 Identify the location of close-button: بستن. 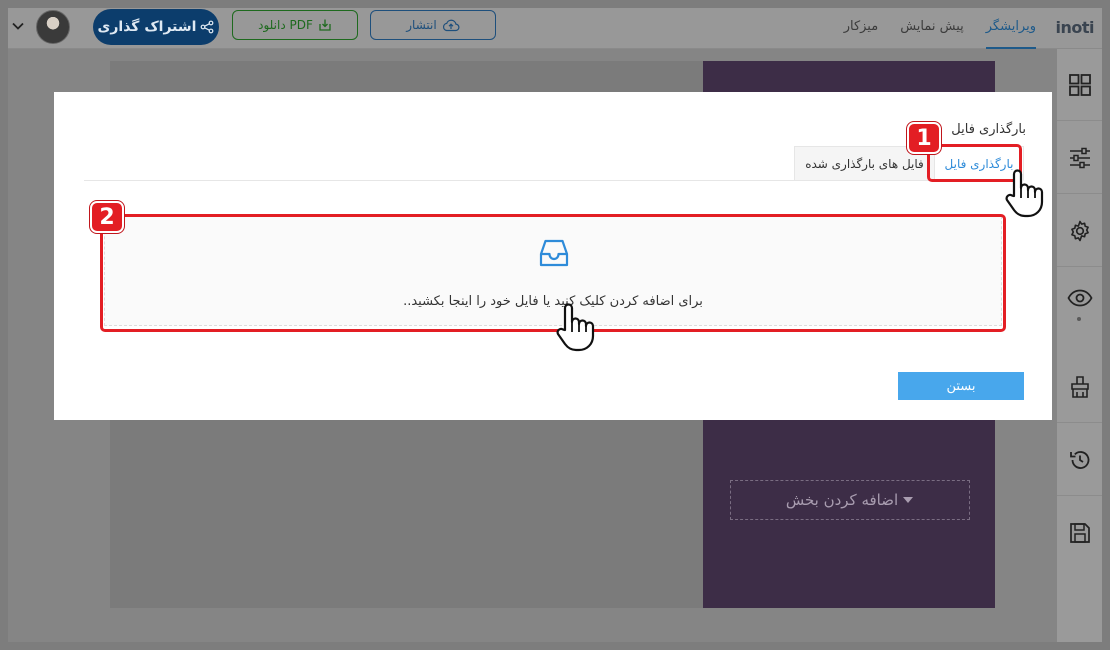
(961, 386).